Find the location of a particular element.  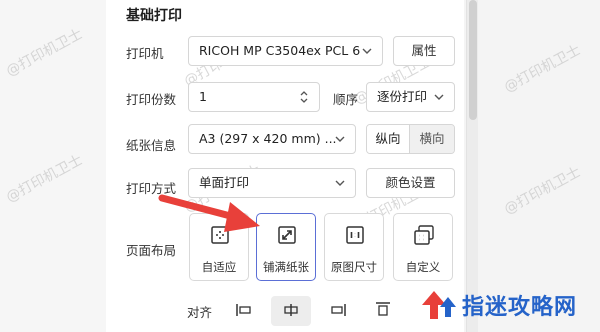

layout-option-original: 原图尺寸 is located at coordinates (354, 247).